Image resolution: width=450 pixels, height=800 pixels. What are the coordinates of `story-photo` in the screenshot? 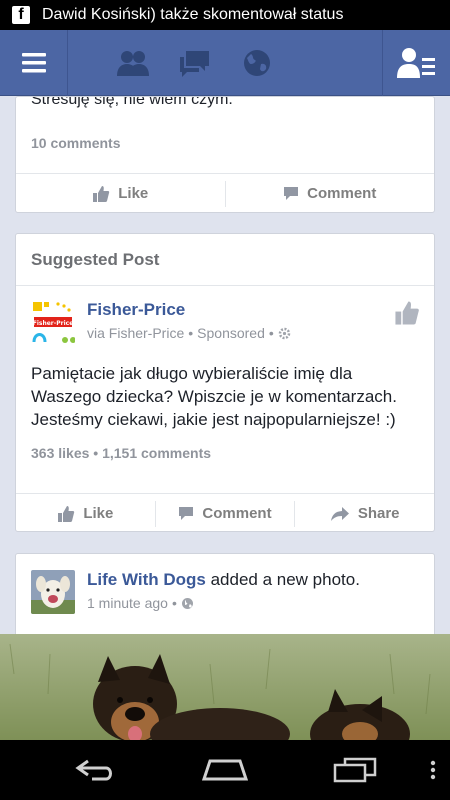 It's located at (225, 689).